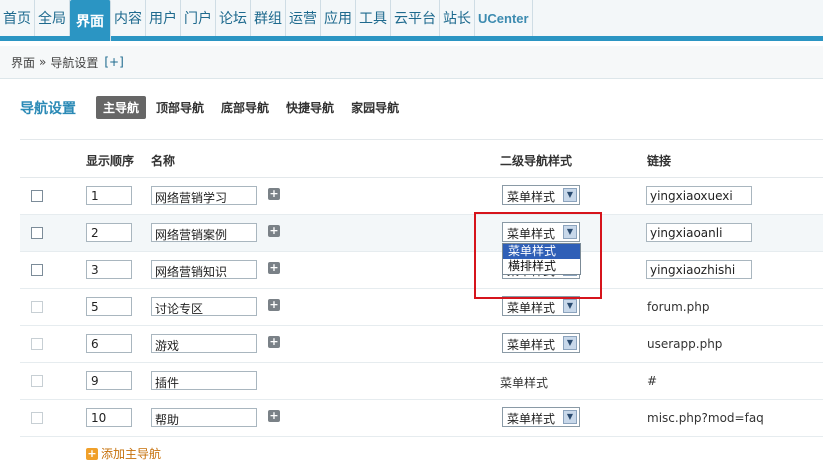  Describe the element at coordinates (421, 196) in the screenshot. I see `table-row: 1 网络营销学习 + 菜单样式 ▼ yingxiaoxuexi` at that location.